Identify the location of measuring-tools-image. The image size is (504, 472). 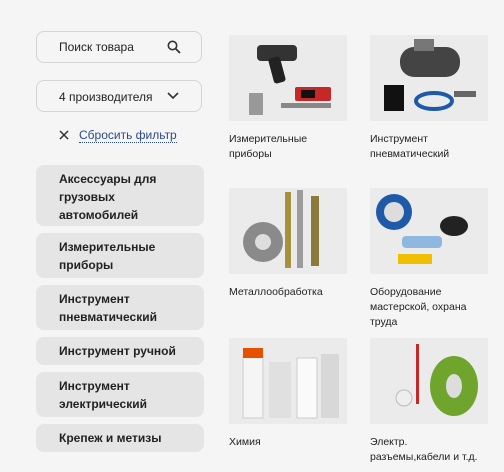
(288, 78).